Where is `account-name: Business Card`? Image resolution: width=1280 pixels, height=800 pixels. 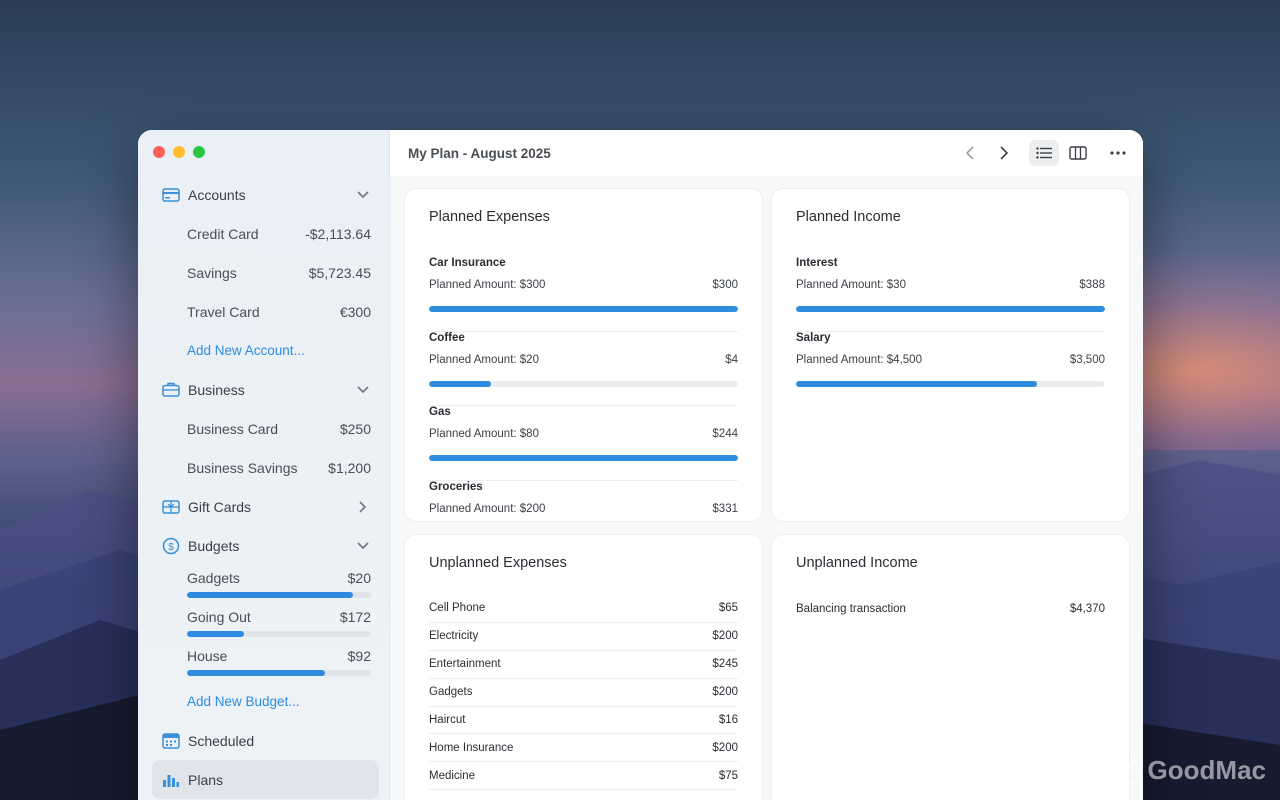 account-name: Business Card is located at coordinates (233, 428).